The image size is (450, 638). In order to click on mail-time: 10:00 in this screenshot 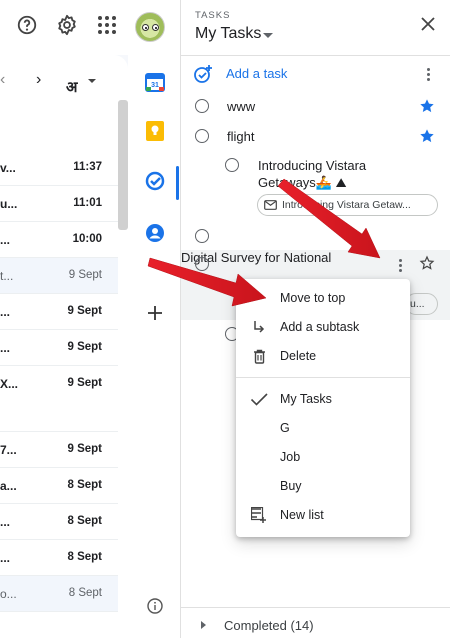, I will do `click(87, 239)`.